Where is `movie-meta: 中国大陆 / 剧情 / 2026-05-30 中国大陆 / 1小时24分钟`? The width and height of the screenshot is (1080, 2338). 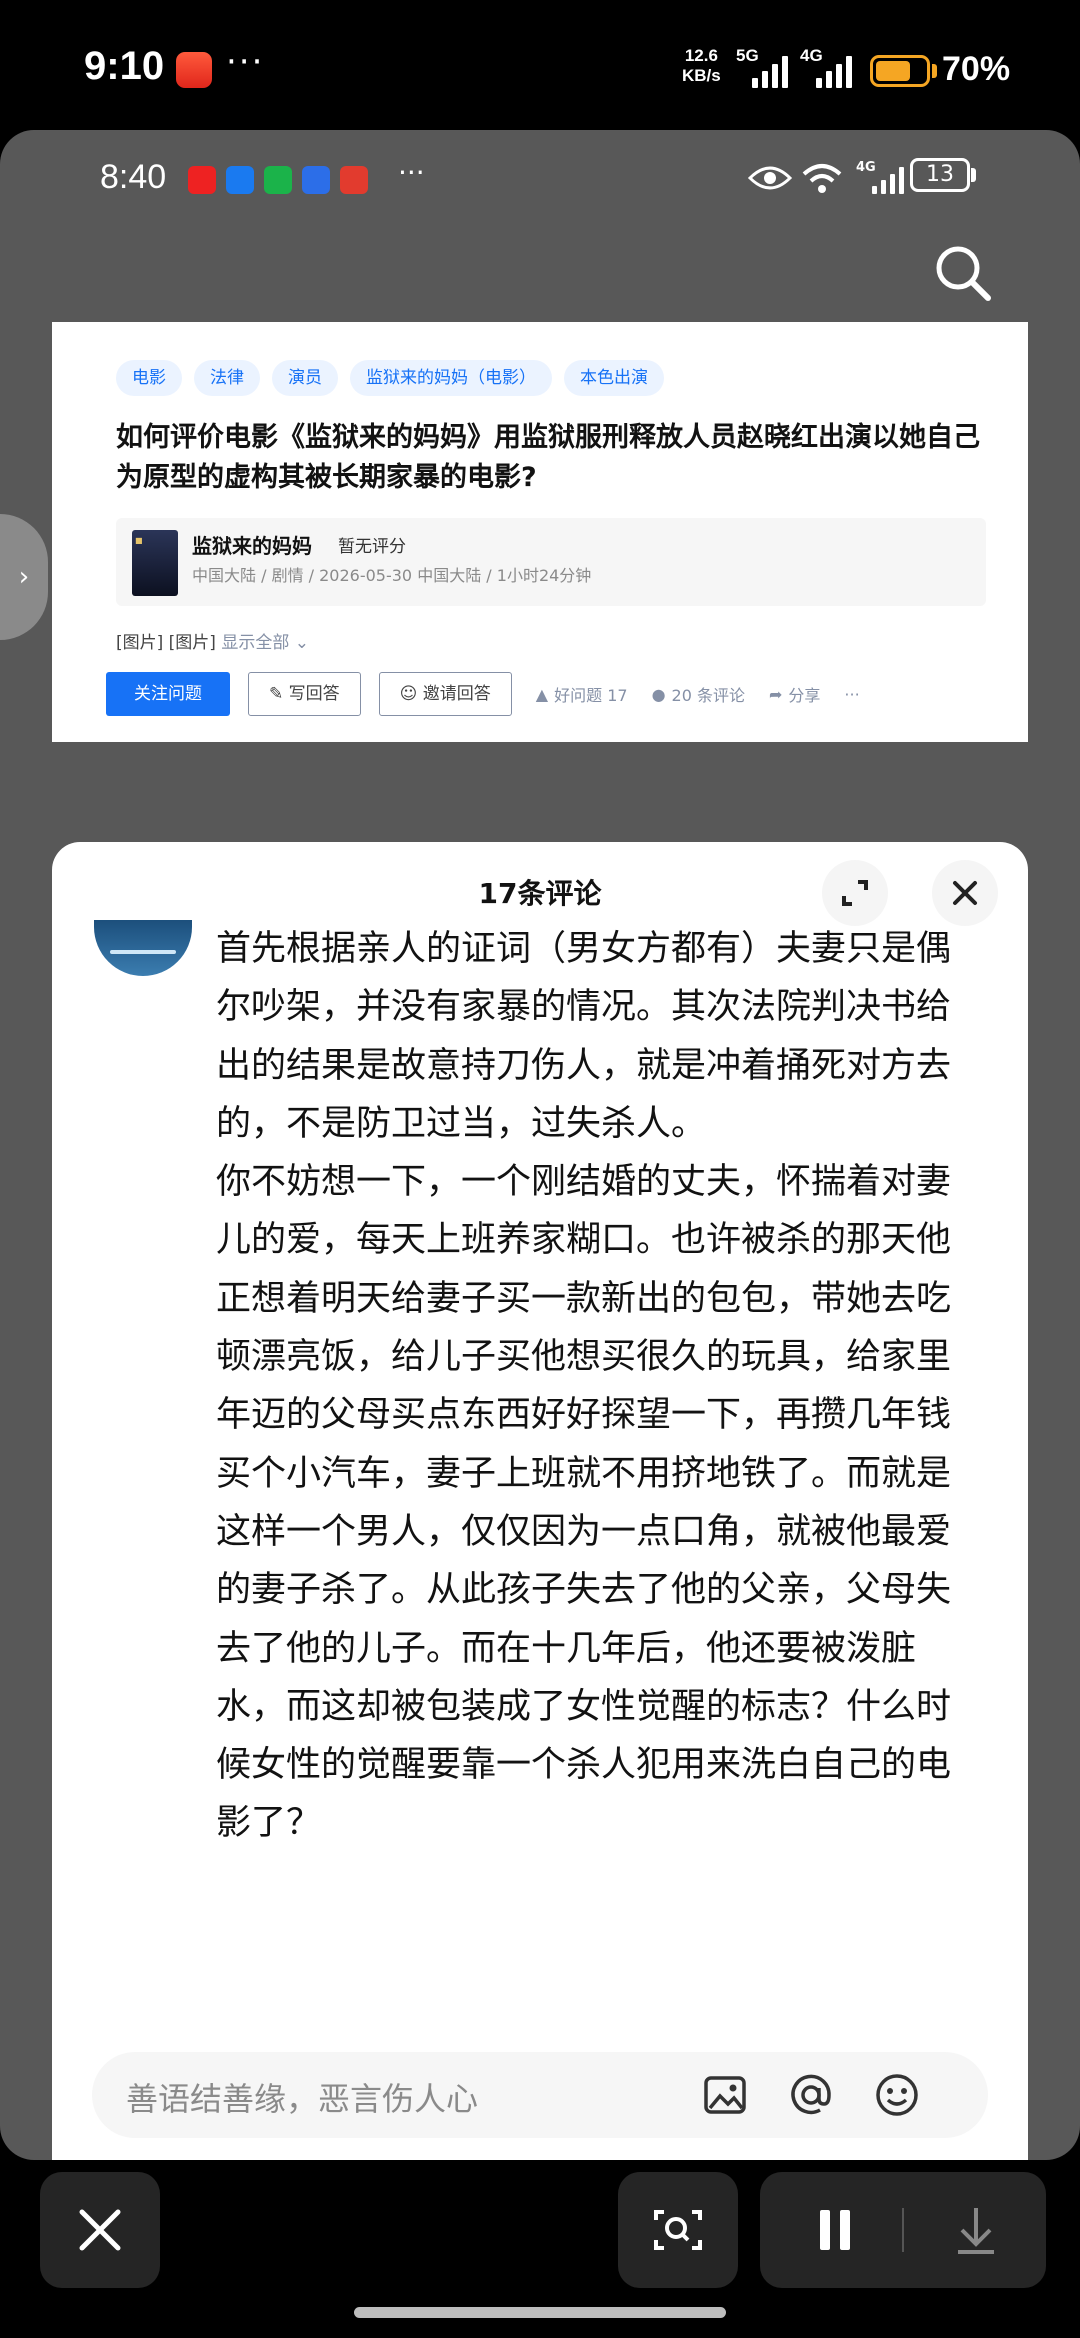
movie-meta: 中国大陆 / 剧情 / 2026-05-30 中国大陆 / 1小时24分钟 is located at coordinates (392, 575).